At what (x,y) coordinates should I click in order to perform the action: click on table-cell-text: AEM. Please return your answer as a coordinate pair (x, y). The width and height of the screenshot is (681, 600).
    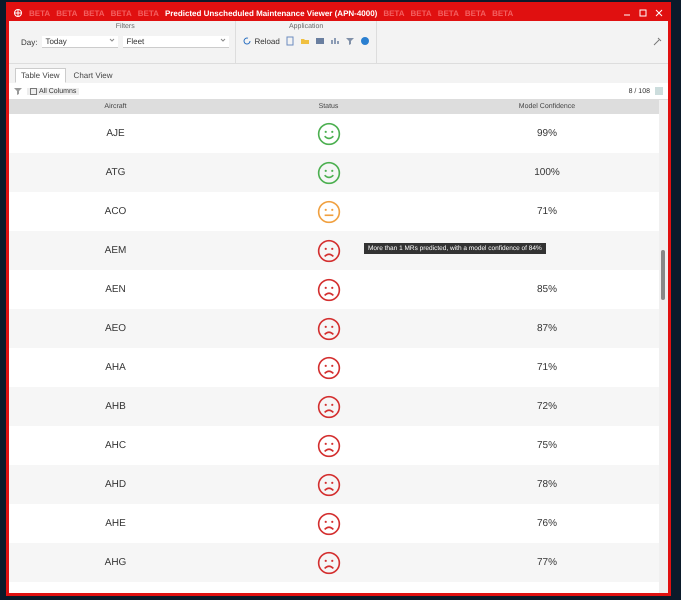
    Looking at the image, I should click on (116, 250).